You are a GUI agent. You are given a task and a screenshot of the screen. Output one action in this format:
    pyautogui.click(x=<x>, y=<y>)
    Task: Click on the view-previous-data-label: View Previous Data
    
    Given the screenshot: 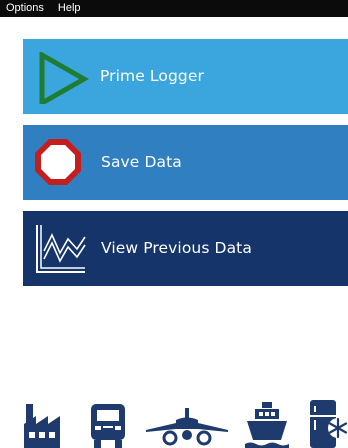 What is the action you would take?
    pyautogui.click(x=176, y=248)
    